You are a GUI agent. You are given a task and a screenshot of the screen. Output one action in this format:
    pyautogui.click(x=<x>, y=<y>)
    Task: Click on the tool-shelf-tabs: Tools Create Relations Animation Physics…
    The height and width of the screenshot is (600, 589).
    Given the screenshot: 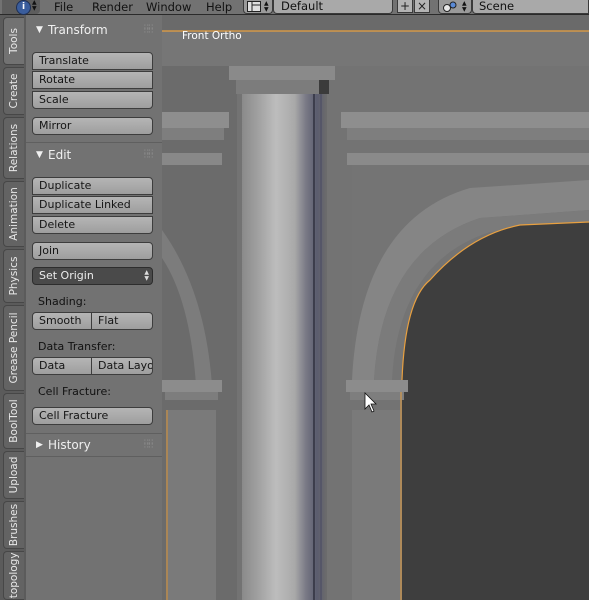 What is the action you would take?
    pyautogui.click(x=13, y=307)
    